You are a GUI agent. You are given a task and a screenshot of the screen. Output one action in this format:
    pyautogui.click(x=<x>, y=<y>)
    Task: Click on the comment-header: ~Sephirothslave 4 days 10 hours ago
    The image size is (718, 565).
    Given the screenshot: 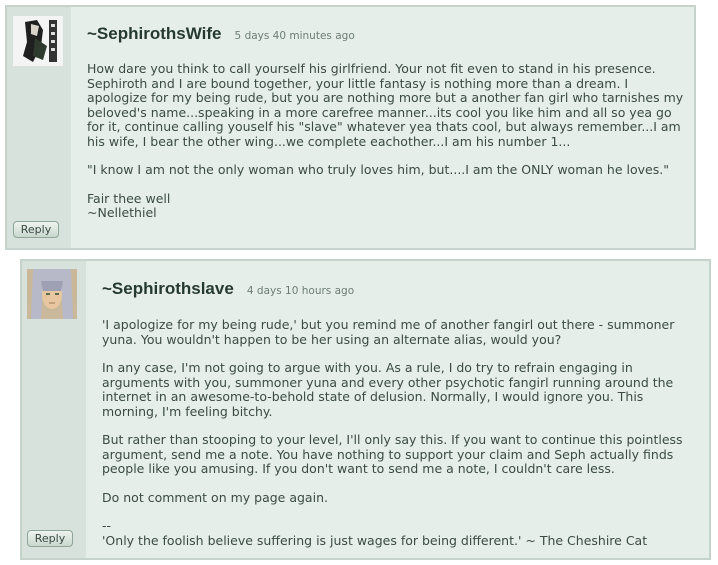 What is the action you would take?
    pyautogui.click(x=402, y=289)
    